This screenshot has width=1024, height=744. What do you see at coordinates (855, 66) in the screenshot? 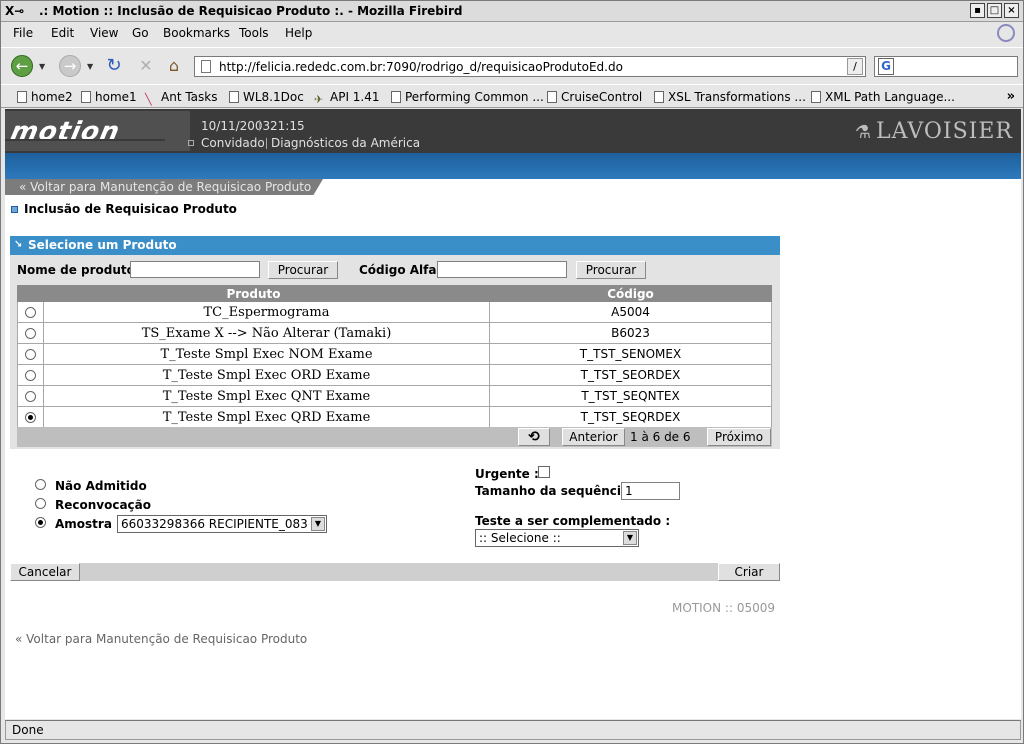
I see `go-icon: /` at bounding box center [855, 66].